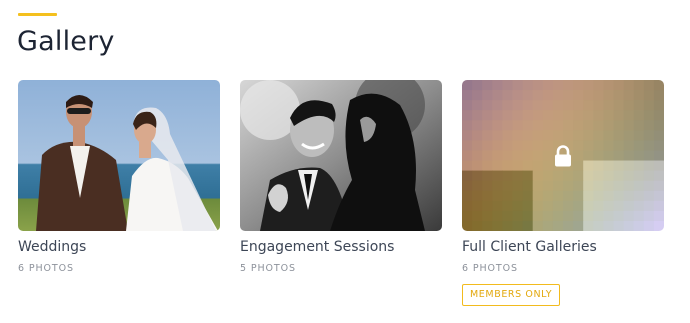  I want to click on gallery-thumbnail-locked, so click(563, 155).